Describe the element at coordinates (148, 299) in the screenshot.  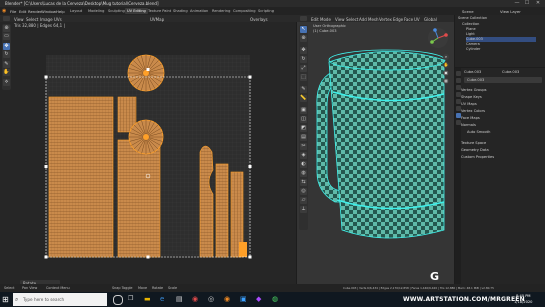
I see `file-explorer-icon: ▬` at that location.